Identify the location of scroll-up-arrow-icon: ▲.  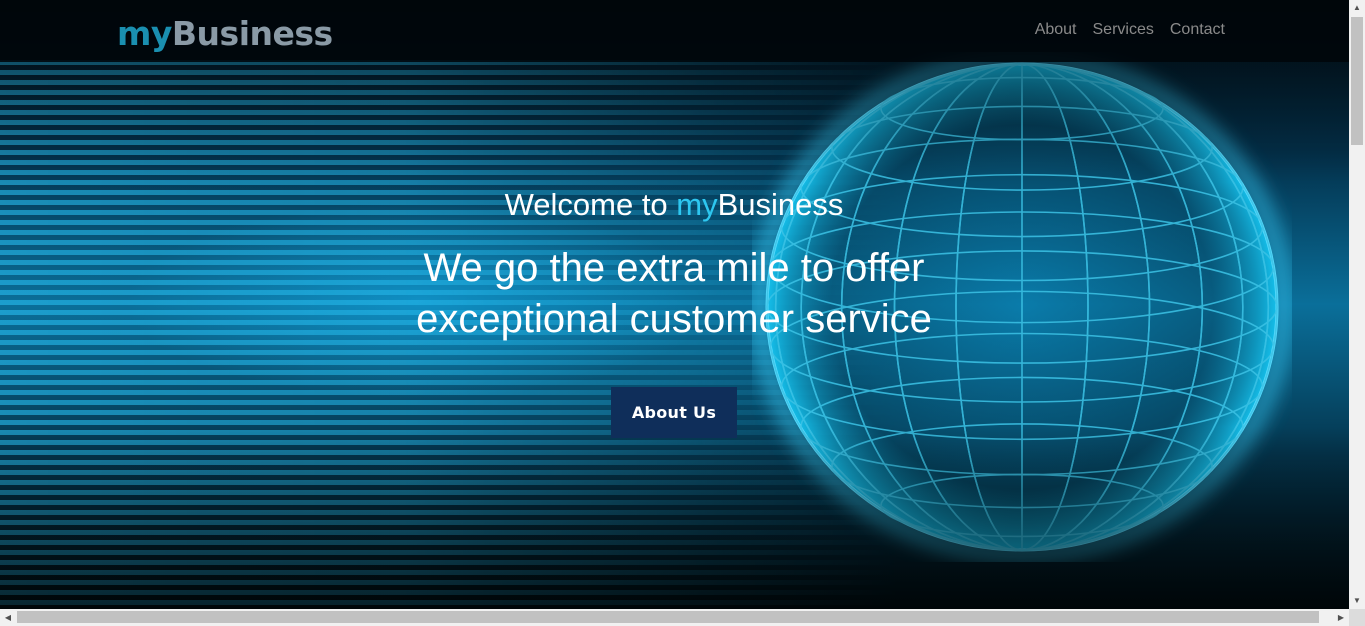
(1357, 8).